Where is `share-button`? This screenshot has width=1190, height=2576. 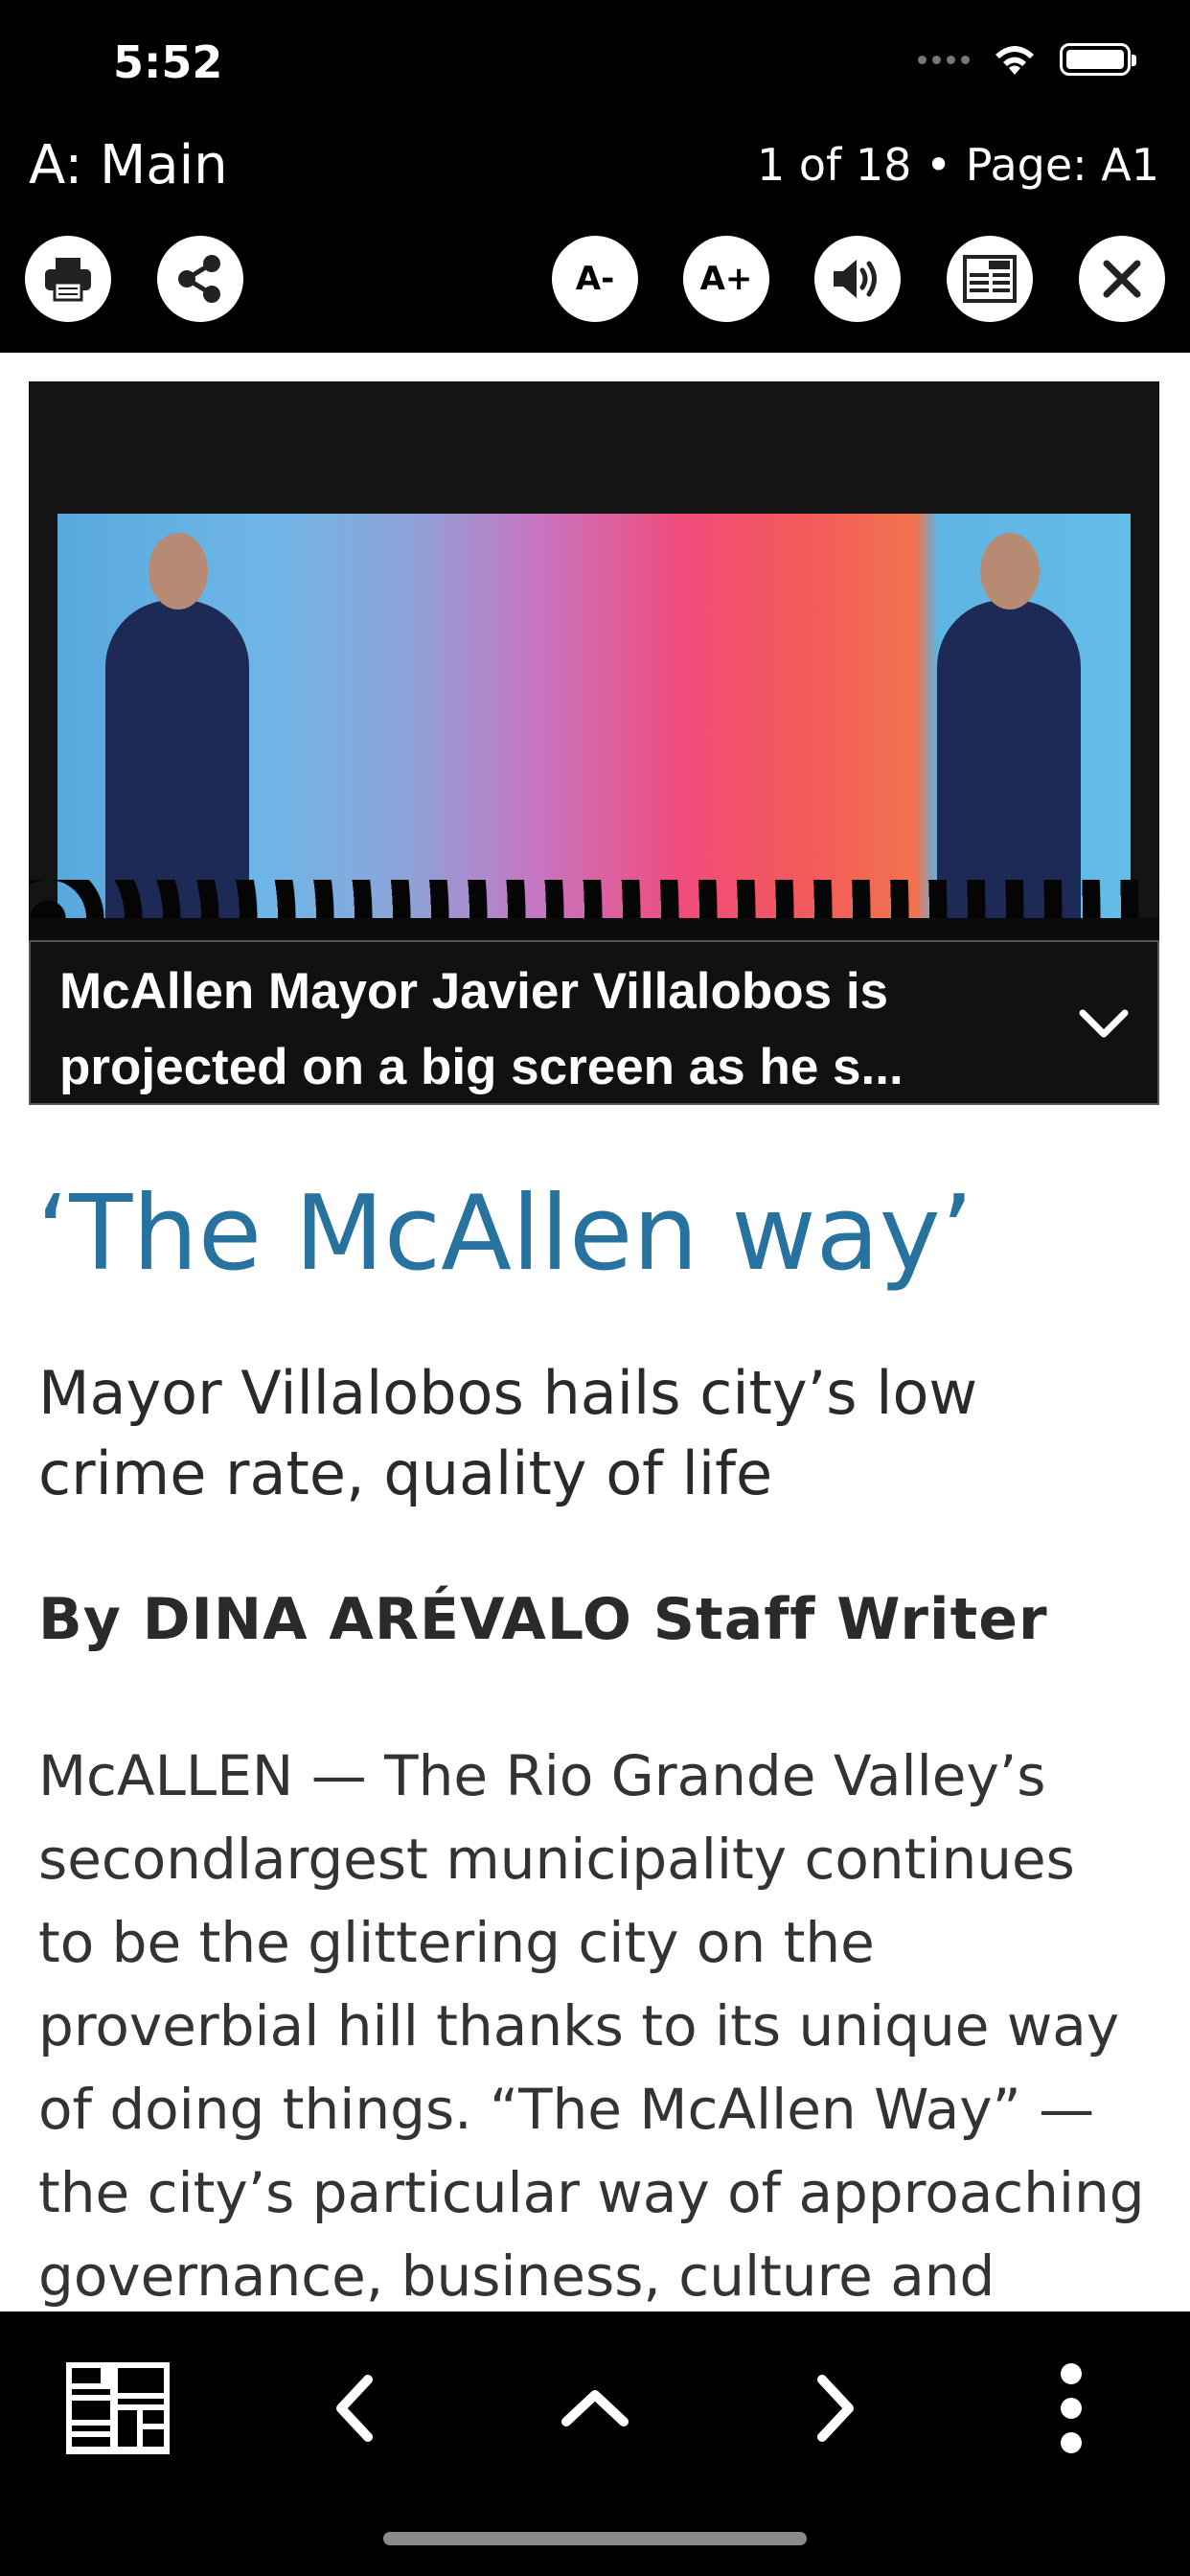
share-button is located at coordinates (200, 279).